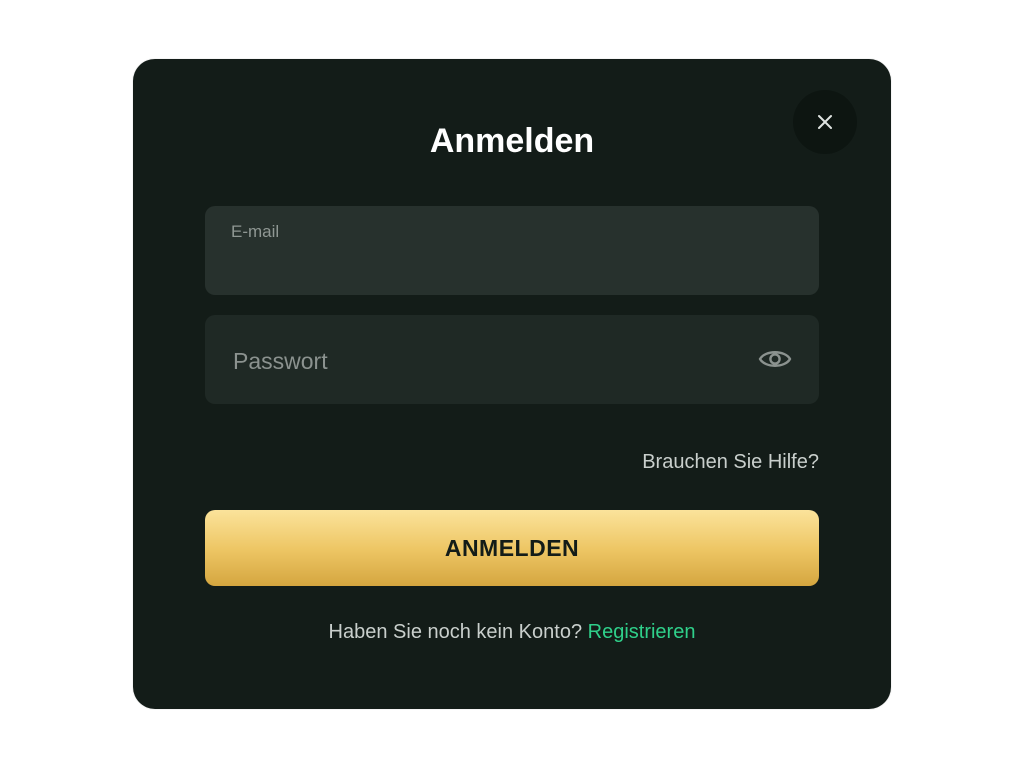 Image resolution: width=1024 pixels, height=768 pixels. I want to click on login-button: ANMELDEN, so click(512, 548).